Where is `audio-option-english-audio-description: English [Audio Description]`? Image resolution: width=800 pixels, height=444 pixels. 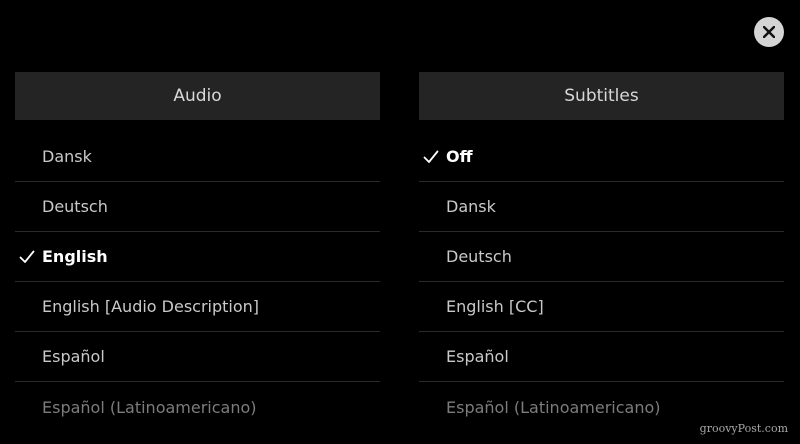
audio-option-english-audio-description: English [Audio Description] is located at coordinates (197, 307).